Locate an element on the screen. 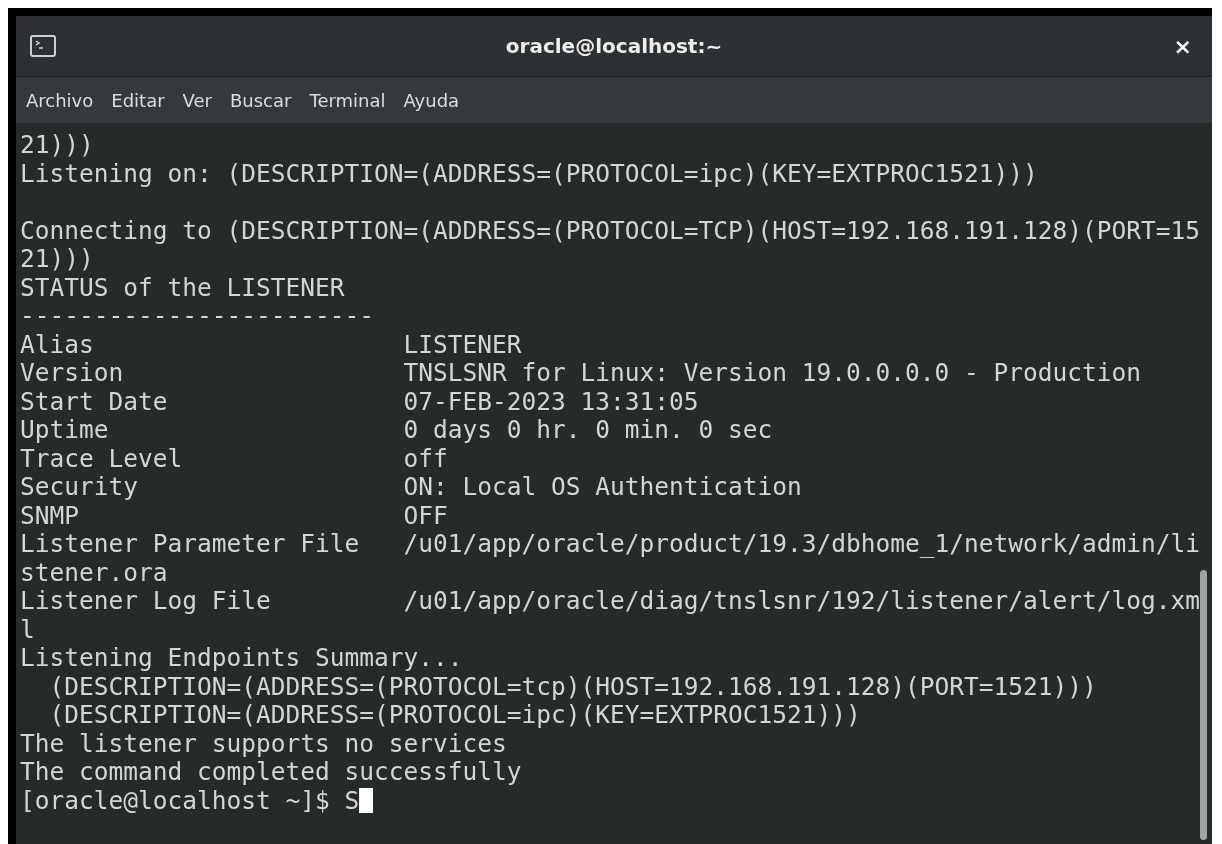  terminal-line: (DESCRIPTION=(ADDRESS=(PROTOCOL=ipc)(KEY=EXTPROC1521))) is located at coordinates (455, 715).